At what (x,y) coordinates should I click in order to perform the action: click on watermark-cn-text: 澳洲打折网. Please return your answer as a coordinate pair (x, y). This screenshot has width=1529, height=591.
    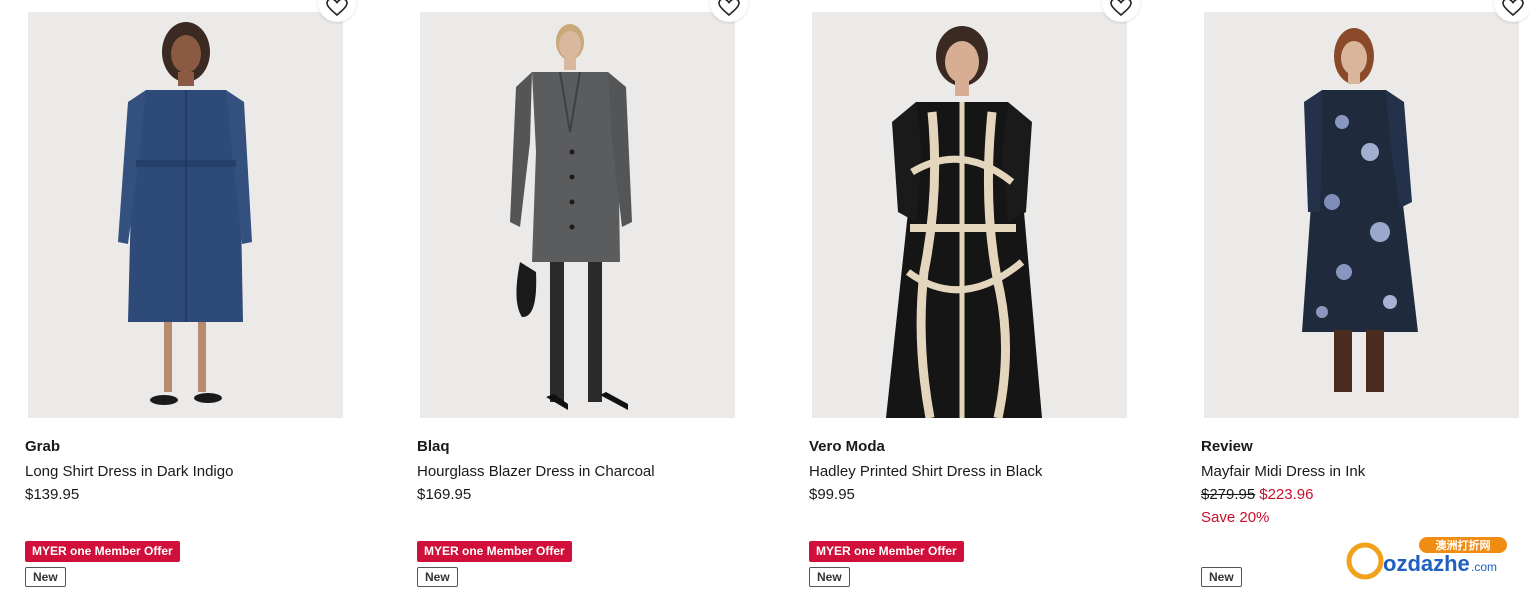
    Looking at the image, I should click on (1463, 545).